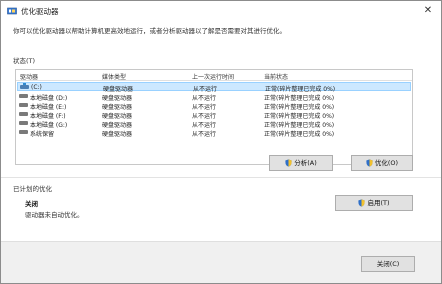 The image size is (442, 284). What do you see at coordinates (12, 11) in the screenshot?
I see `defrag-app-icon` at bounding box center [12, 11].